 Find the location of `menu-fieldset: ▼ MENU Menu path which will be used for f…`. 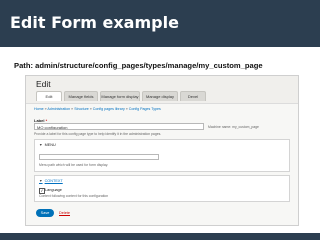

menu-fieldset: ▼ MENU Menu path which will be used for f… is located at coordinates (162, 155).